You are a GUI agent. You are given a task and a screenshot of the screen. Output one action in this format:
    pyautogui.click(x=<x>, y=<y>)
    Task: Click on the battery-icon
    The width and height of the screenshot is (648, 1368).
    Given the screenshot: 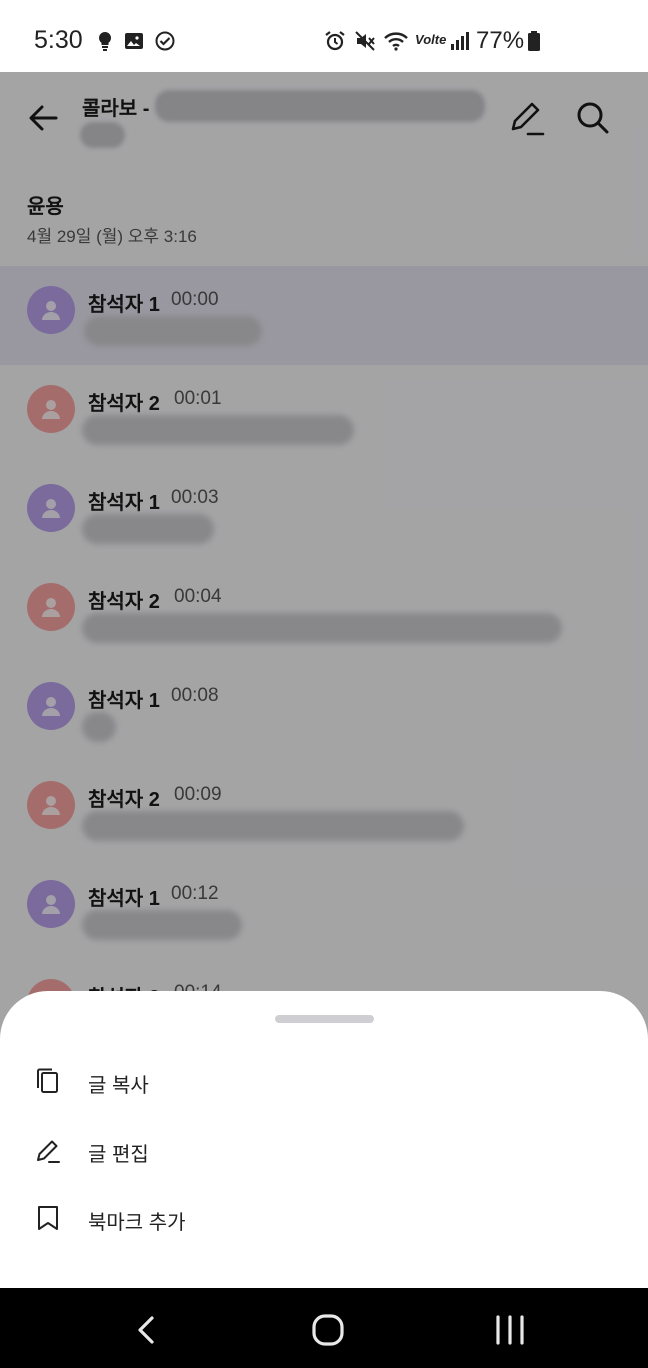 What is the action you would take?
    pyautogui.click(x=534, y=41)
    